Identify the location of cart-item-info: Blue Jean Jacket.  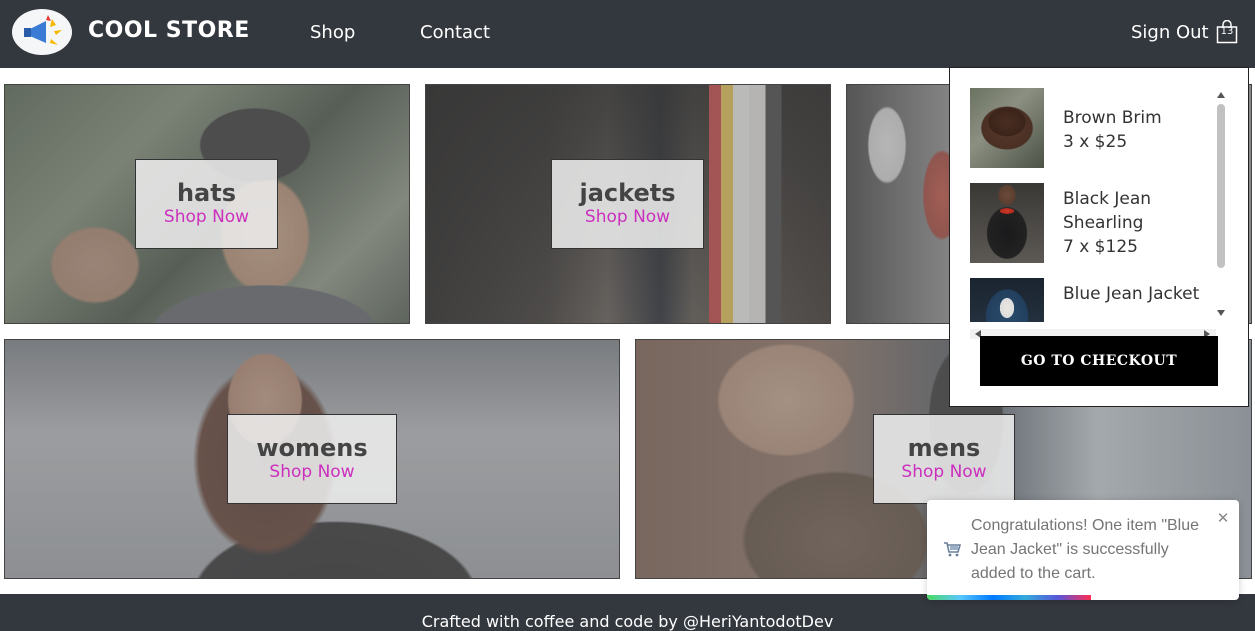
(1133, 294).